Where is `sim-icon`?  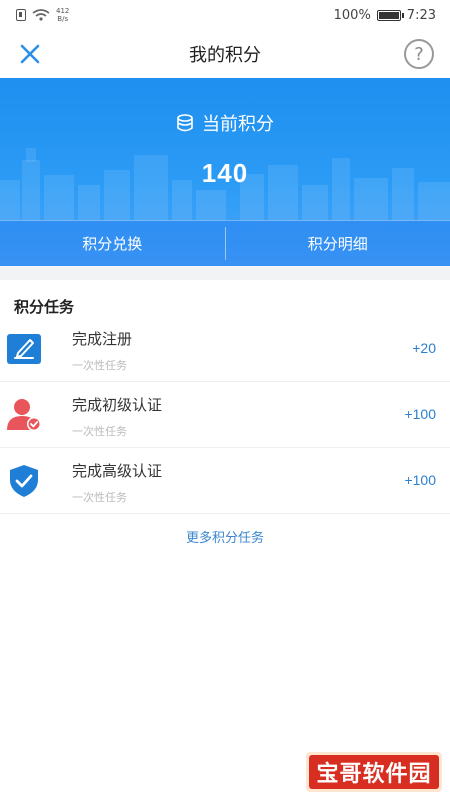
sim-icon is located at coordinates (21, 15).